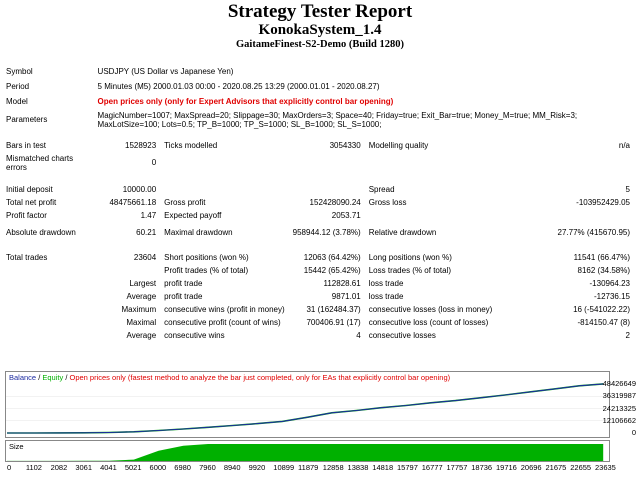  Describe the element at coordinates (409, 270) in the screenshot. I see `ltrades-label: Loss trades (% of total)` at that location.